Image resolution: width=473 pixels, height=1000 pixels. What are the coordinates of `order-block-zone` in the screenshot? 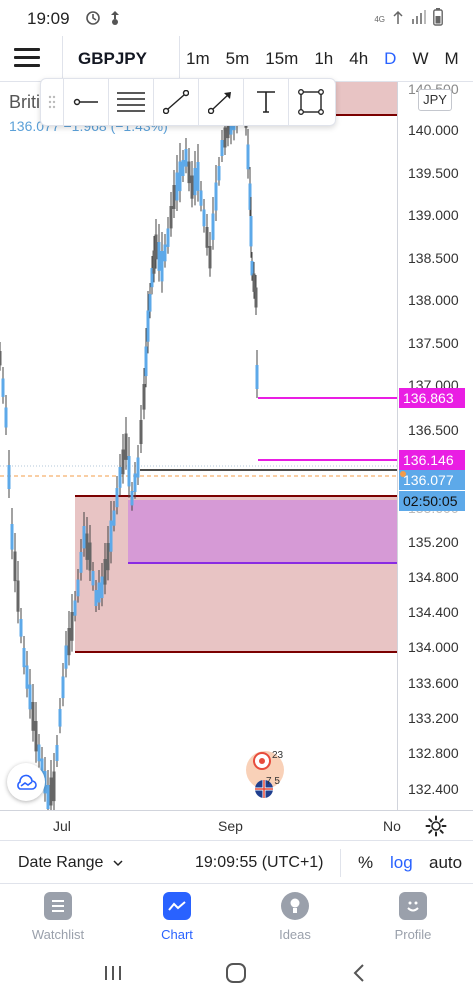 It's located at (263, 531).